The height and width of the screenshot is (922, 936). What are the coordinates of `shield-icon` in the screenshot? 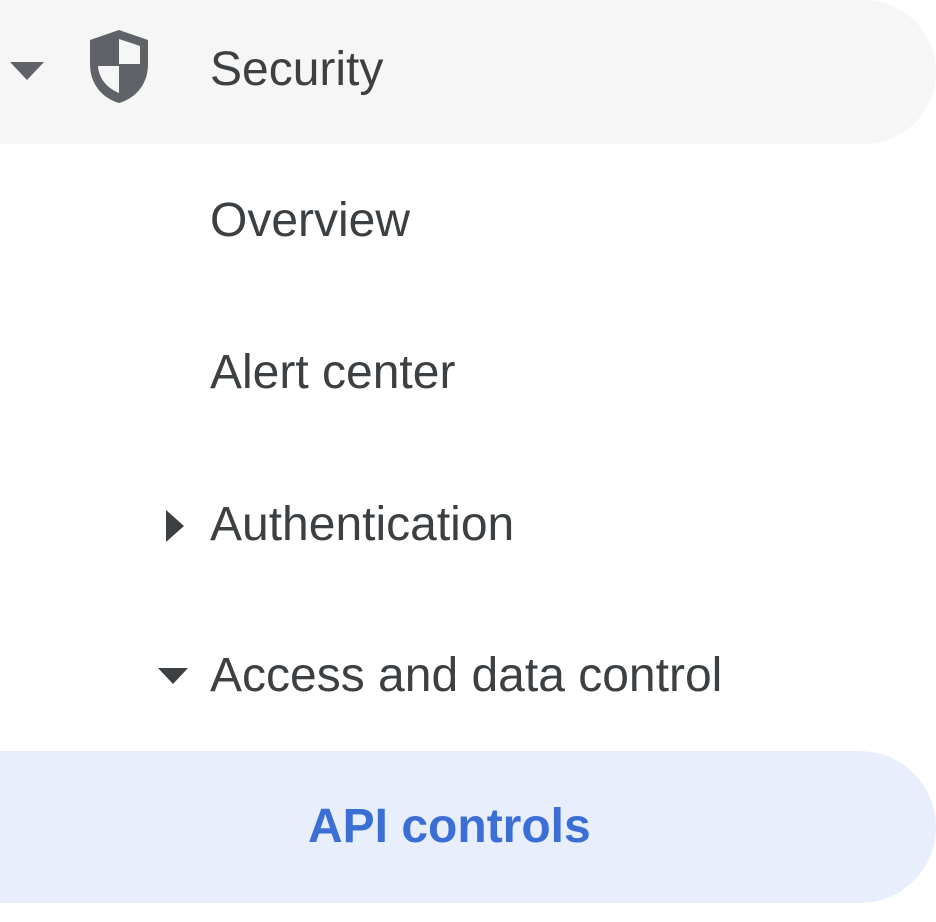 It's located at (119, 66).